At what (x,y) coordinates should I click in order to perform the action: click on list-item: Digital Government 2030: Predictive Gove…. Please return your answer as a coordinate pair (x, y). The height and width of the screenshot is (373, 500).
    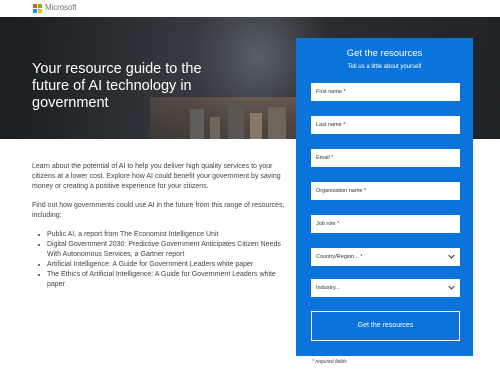
    Looking at the image, I should click on (164, 250).